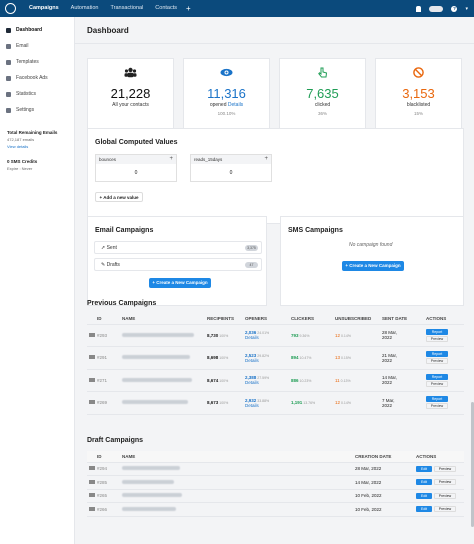  I want to click on col-clickers: CLICKERS, so click(313, 319).